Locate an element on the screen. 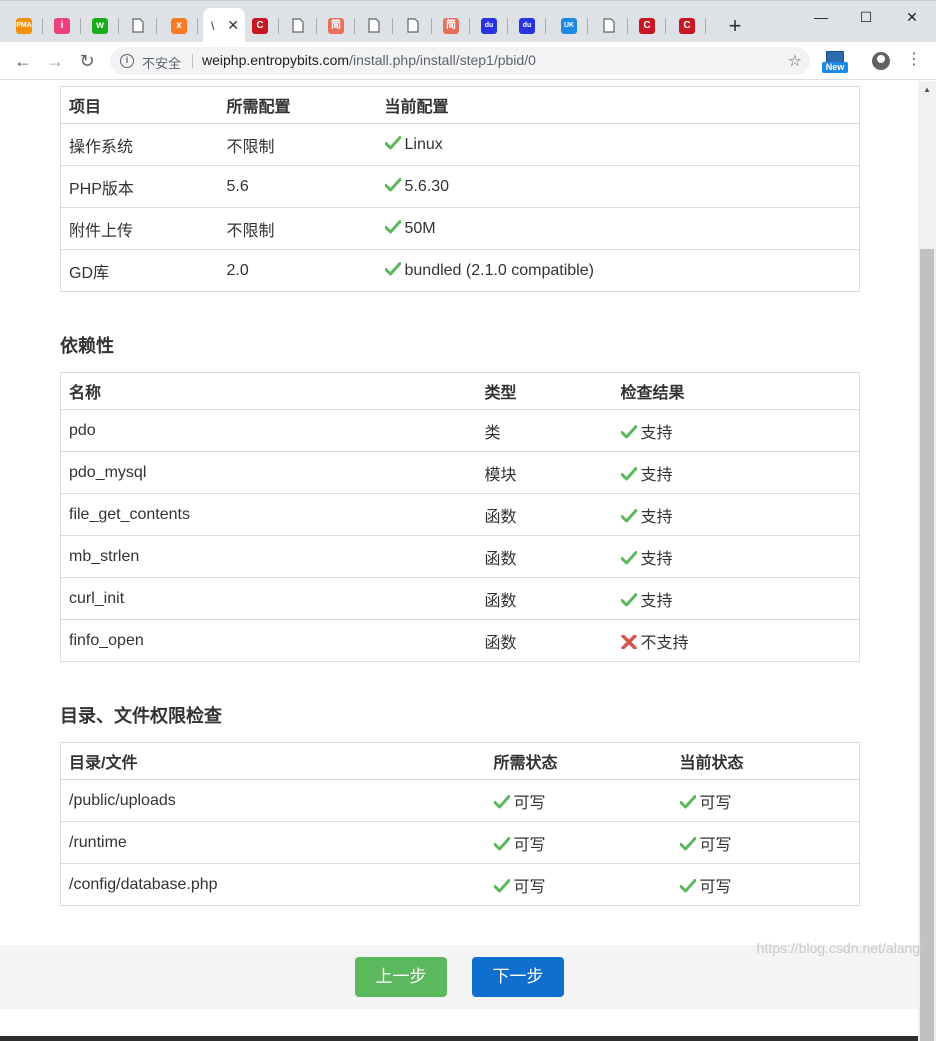 Image resolution: width=936 pixels, height=1041 pixels. extension-new-icon: New is located at coordinates (835, 63).